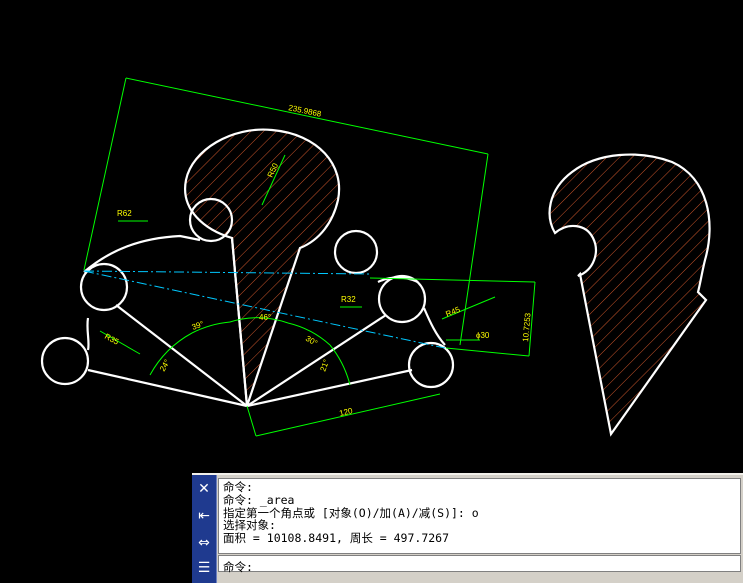 This screenshot has height=583, width=743. Describe the element at coordinates (479, 564) in the screenshot. I see `command-input: 命令:` at that location.